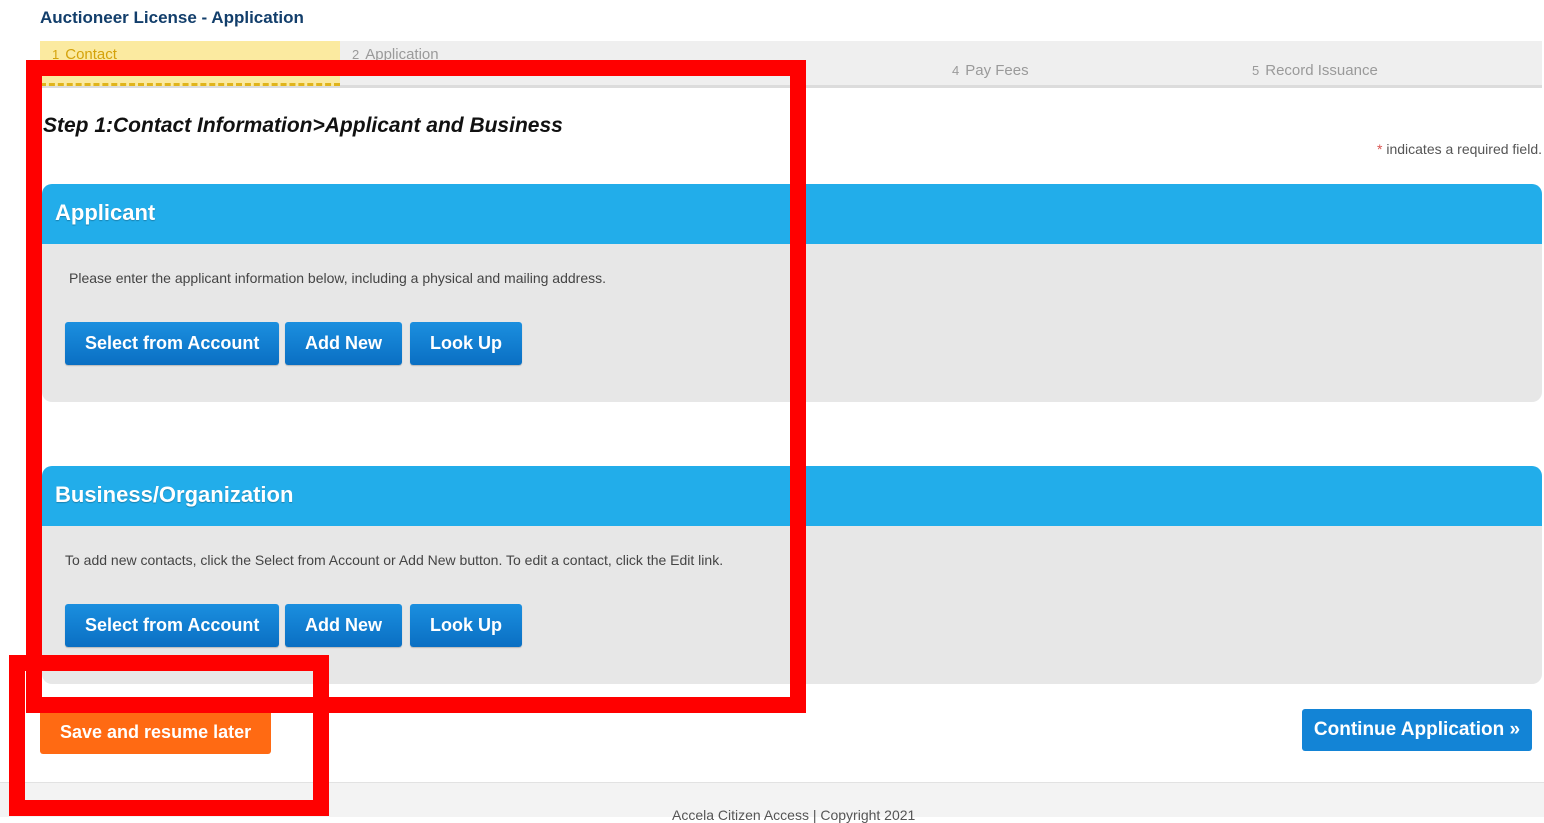 This screenshot has height=823, width=1544. What do you see at coordinates (794, 815) in the screenshot?
I see `copyright-text: Accela Citizen Access | Copyright 2021` at bounding box center [794, 815].